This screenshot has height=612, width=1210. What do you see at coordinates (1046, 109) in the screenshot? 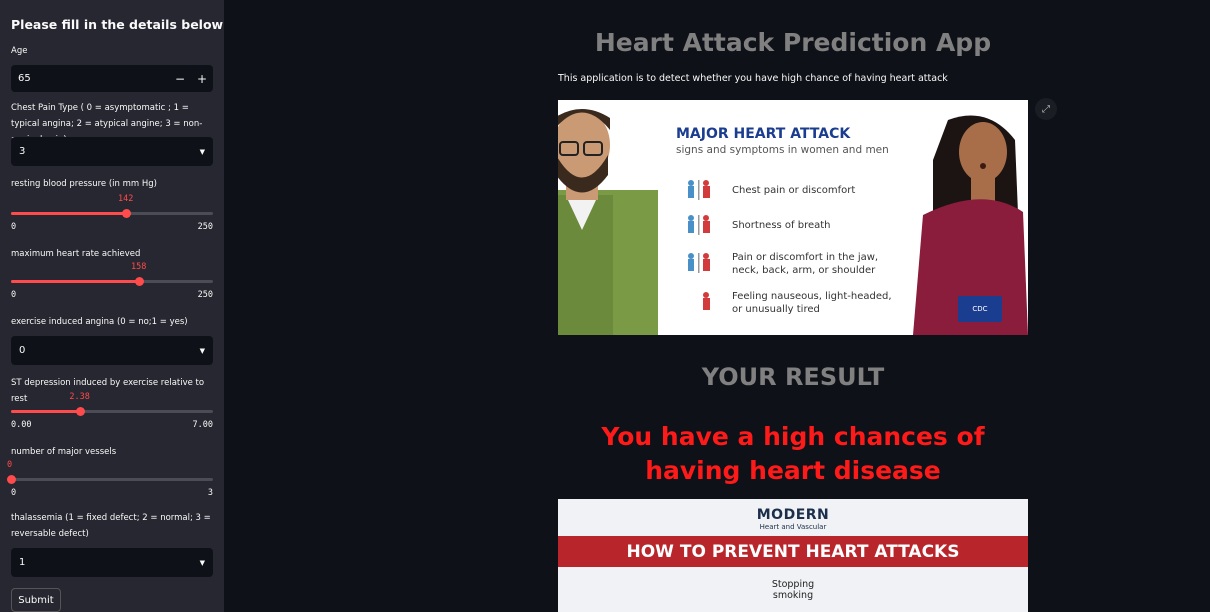
I see `expand-icon: ⤢` at bounding box center [1046, 109].